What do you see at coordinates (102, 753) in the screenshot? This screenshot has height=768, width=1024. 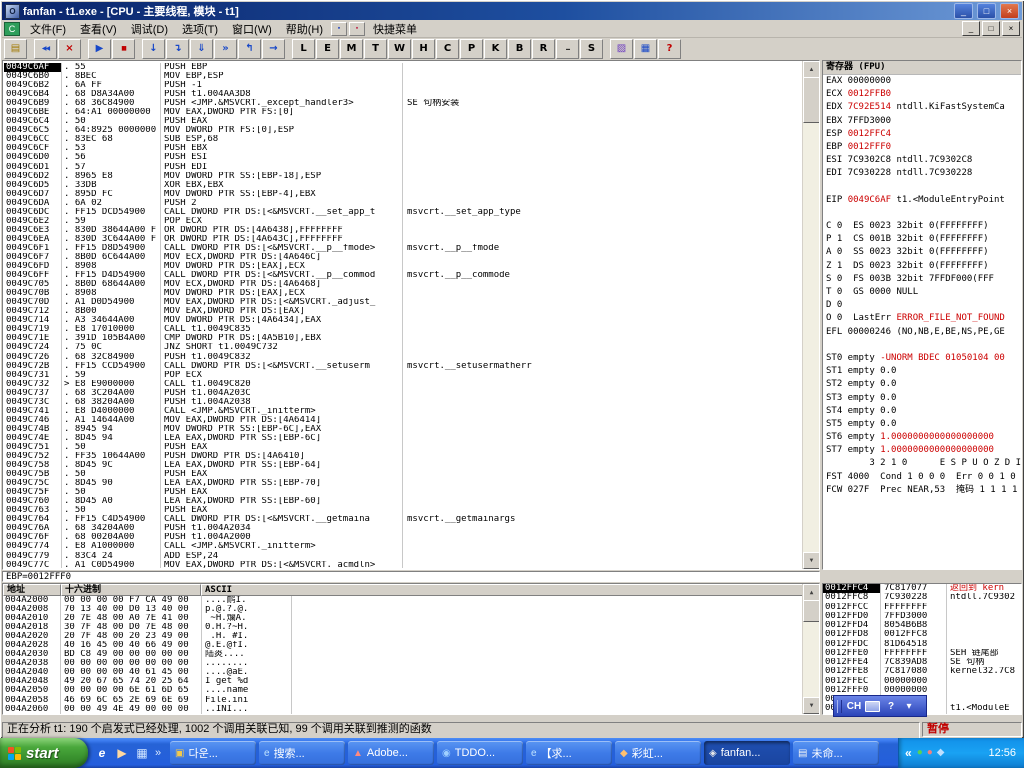 I see `quicklaunch-ie-icon: e` at bounding box center [102, 753].